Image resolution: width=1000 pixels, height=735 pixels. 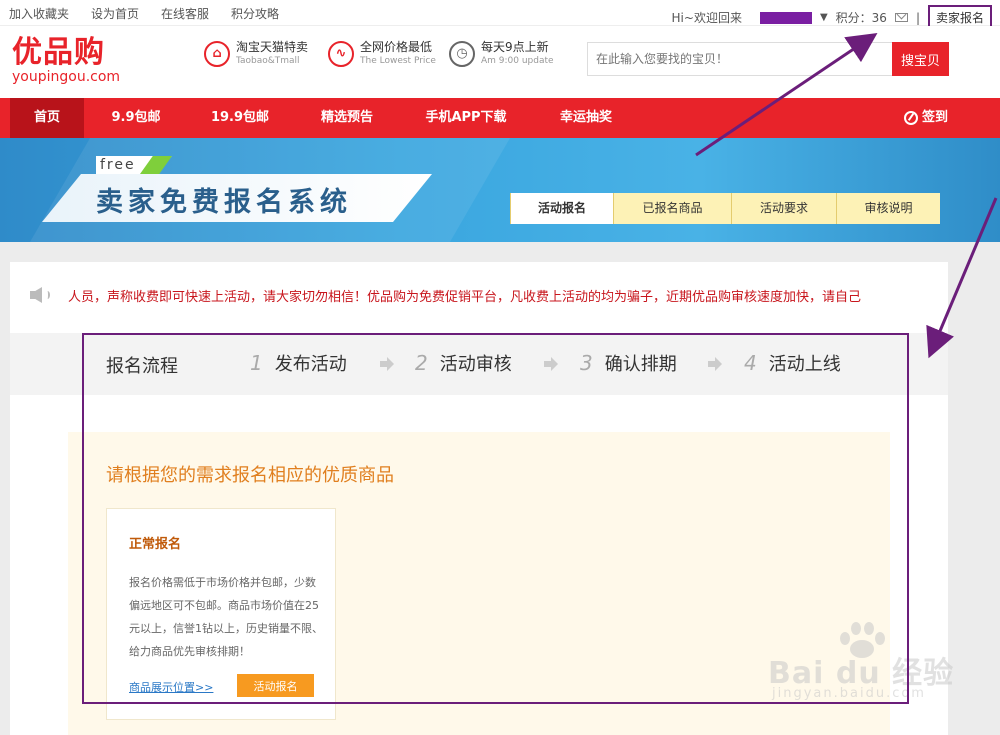 What do you see at coordinates (863, 670) in the screenshot?
I see `baidu-watermark: Bai du 经验 jingyan.baidu.com` at bounding box center [863, 670].